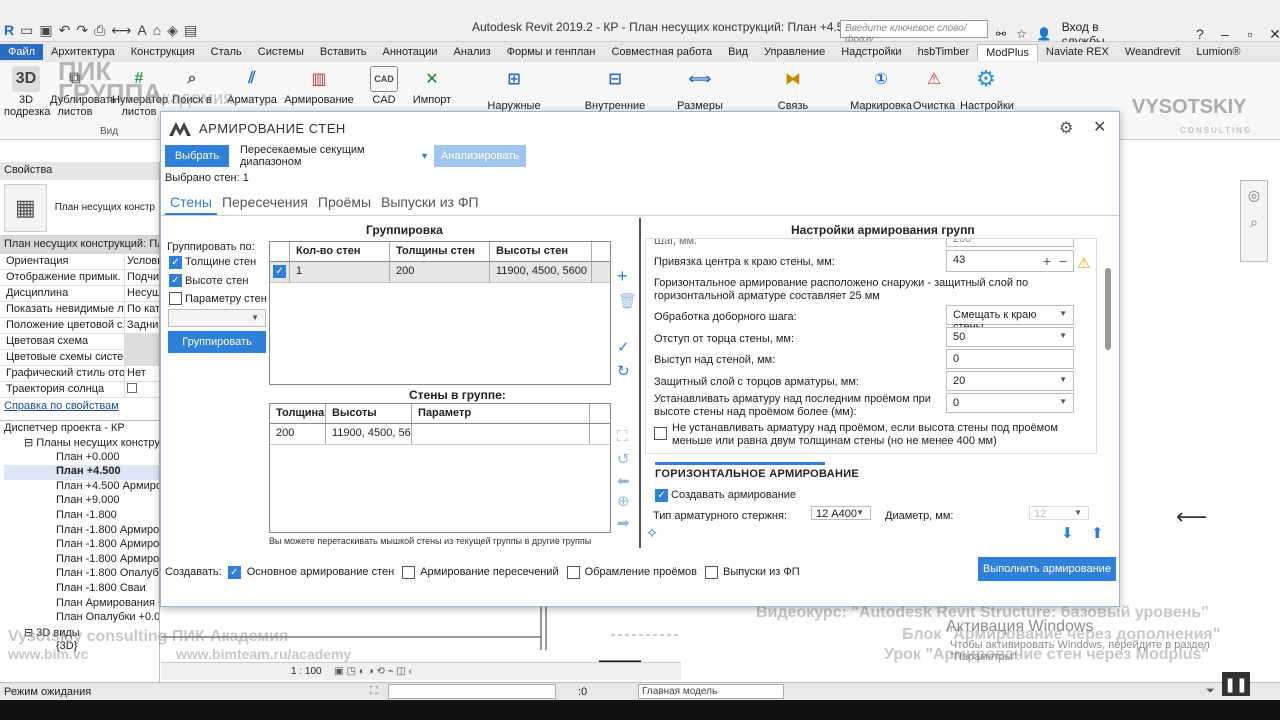 Image resolution: width=1280 pixels, height=720 pixels. I want to click on redo-icon: ↷, so click(82, 30).